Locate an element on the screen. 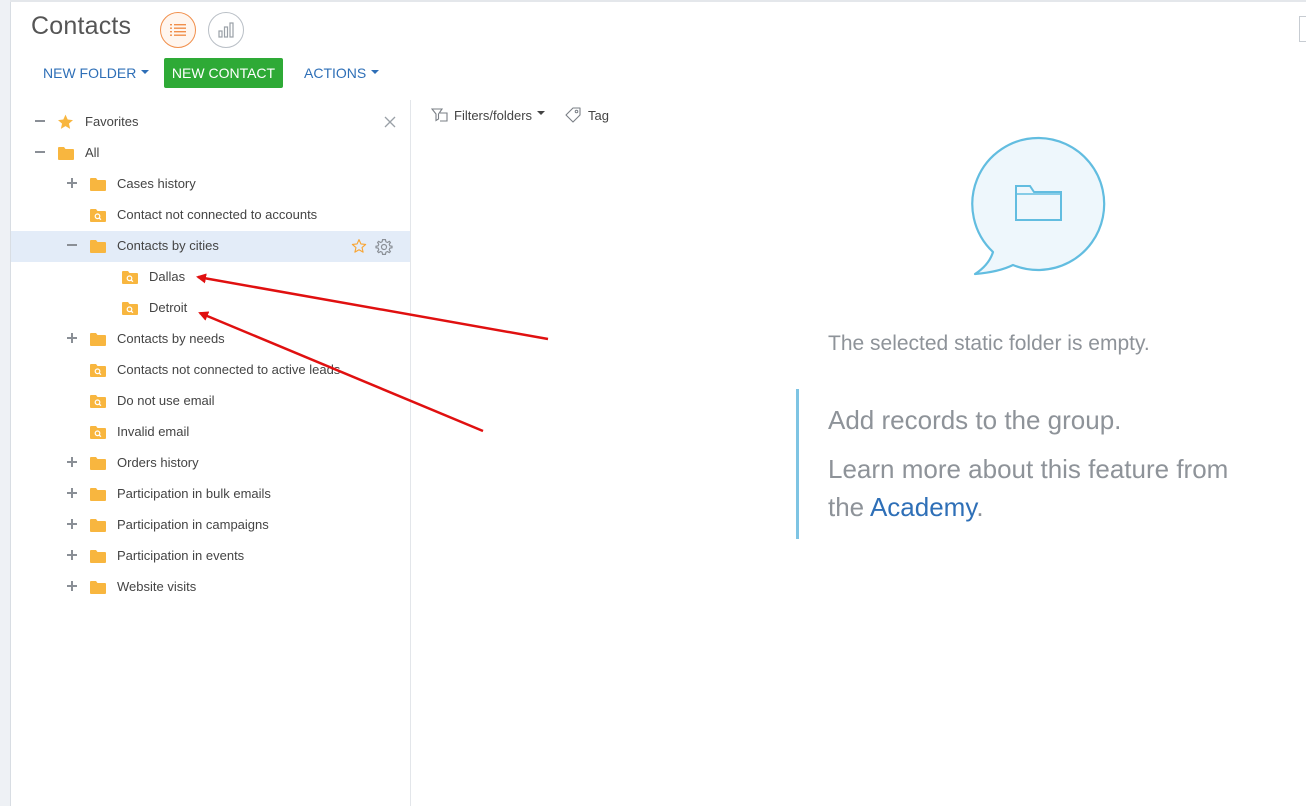 This screenshot has width=1306, height=806. tree-row-invalid-email: Invalid email is located at coordinates (210, 432).